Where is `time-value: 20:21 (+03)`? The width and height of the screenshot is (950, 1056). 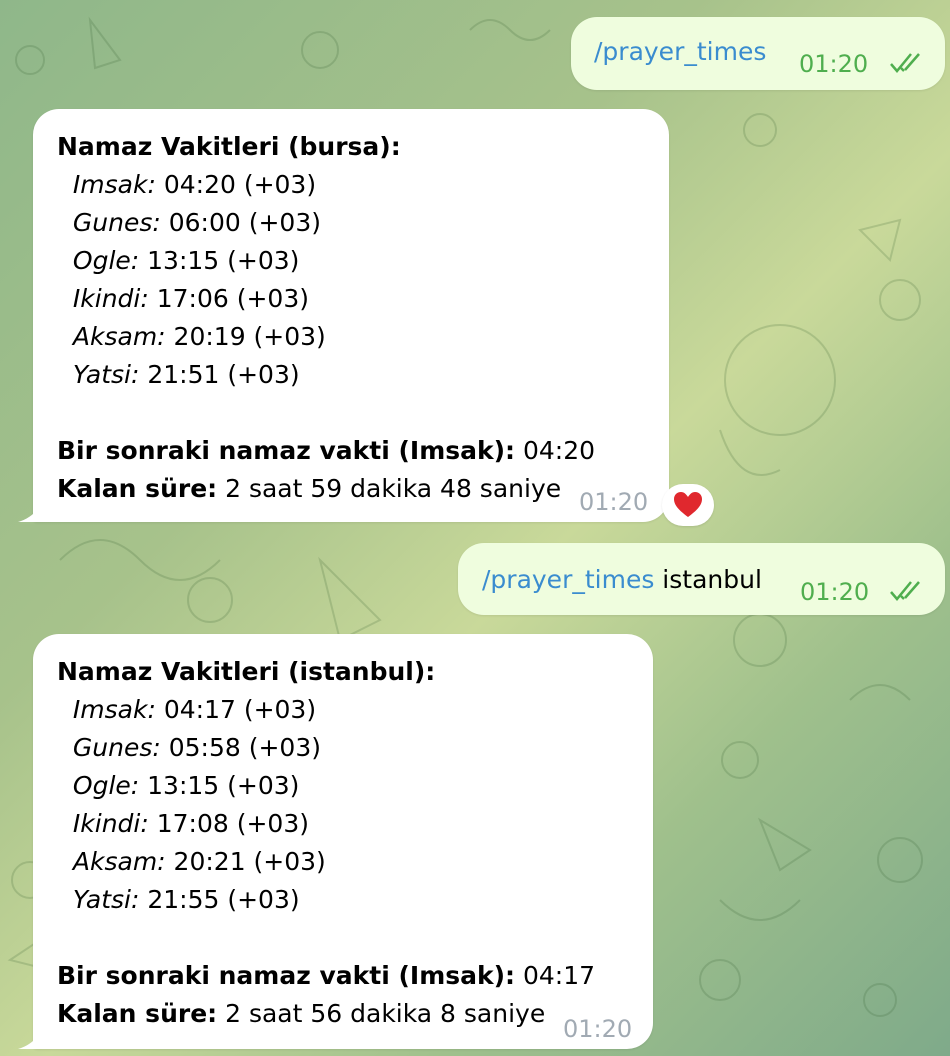
time-value: 20:21 (+03) is located at coordinates (245, 861).